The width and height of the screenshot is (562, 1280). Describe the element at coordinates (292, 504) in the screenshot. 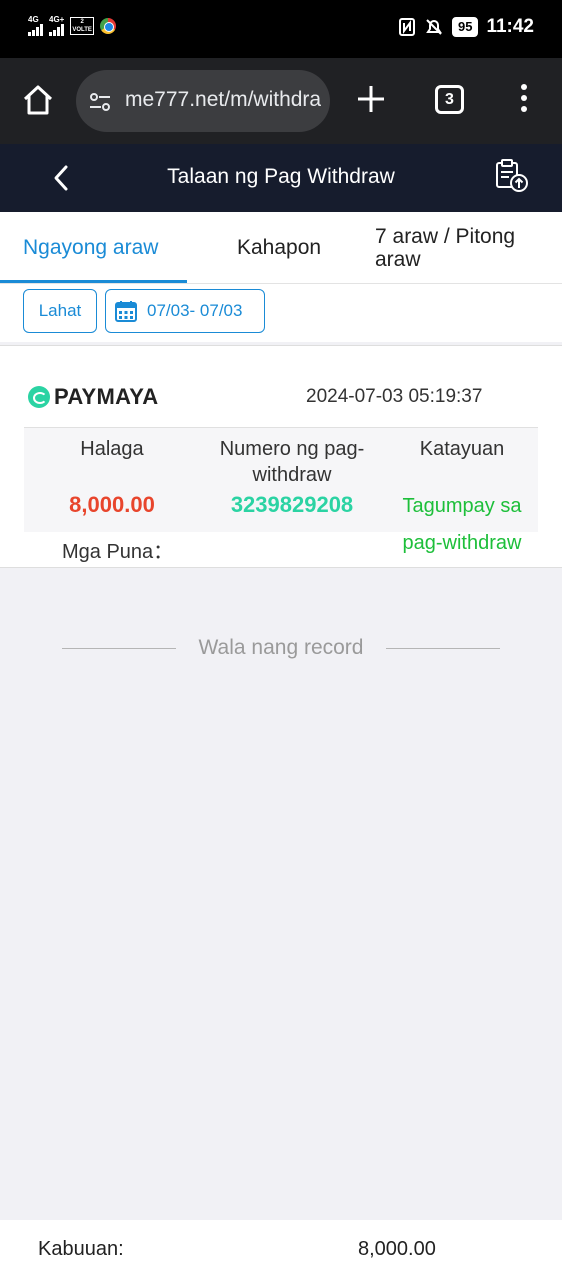

I see `withdraw-number-value: 3239829208` at that location.